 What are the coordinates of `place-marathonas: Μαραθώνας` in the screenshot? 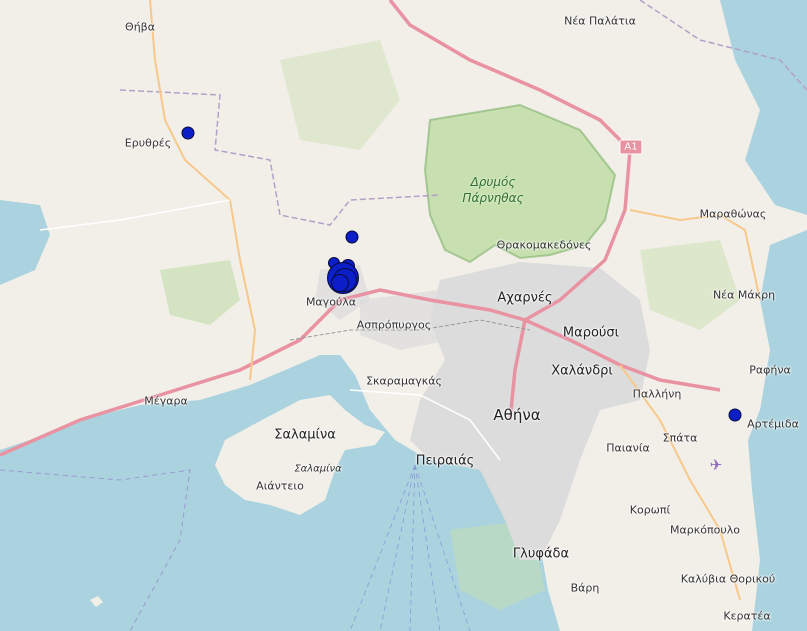 It's located at (733, 214).